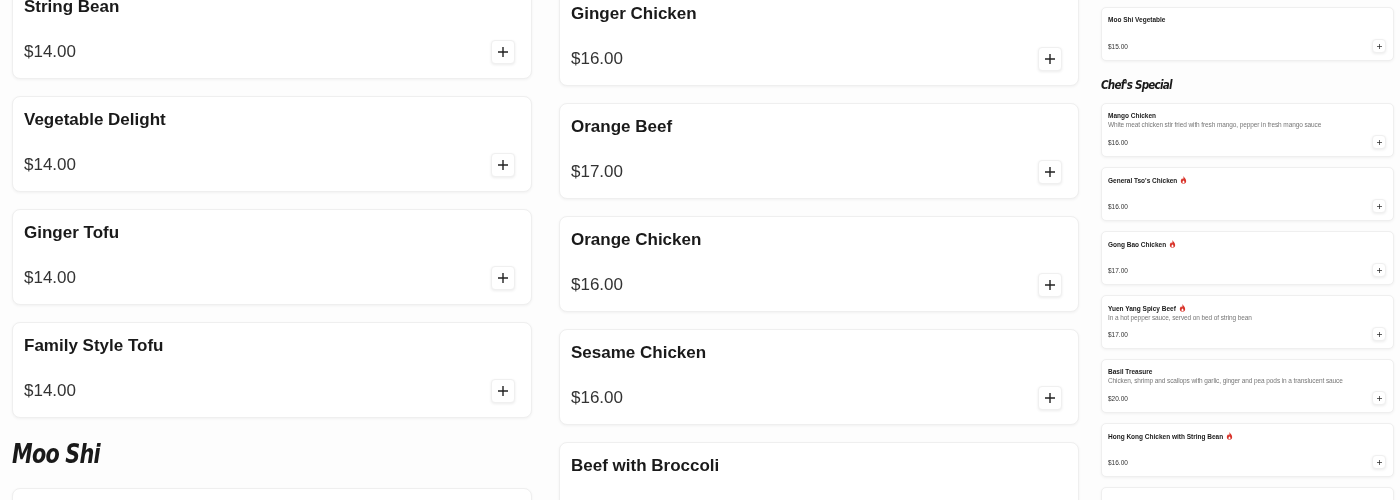 The image size is (1400, 500). I want to click on dish-name: Sesame Chicken, so click(639, 352).